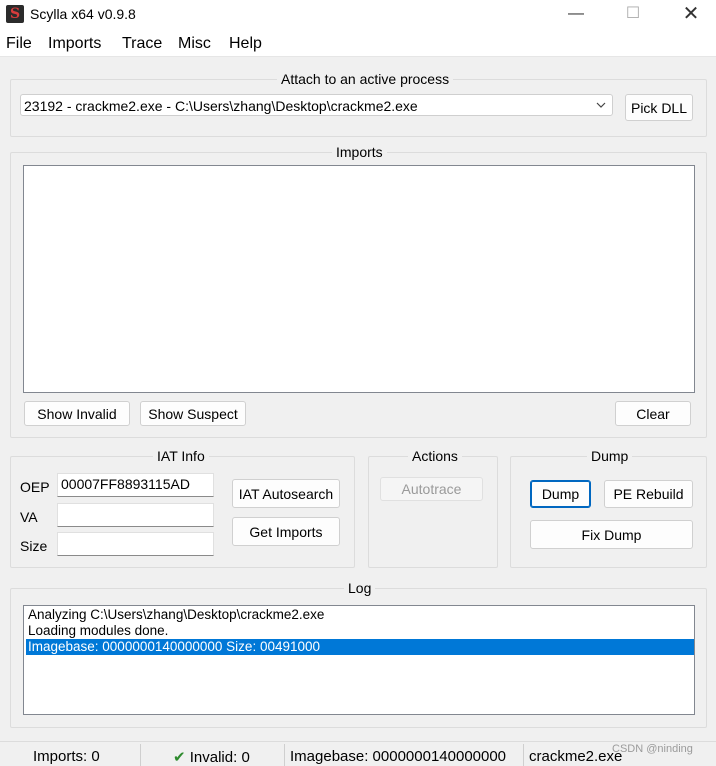 This screenshot has width=716, height=766. Describe the element at coordinates (219, 757) in the screenshot. I see `status-invalid-count: Invalid: 0` at that location.